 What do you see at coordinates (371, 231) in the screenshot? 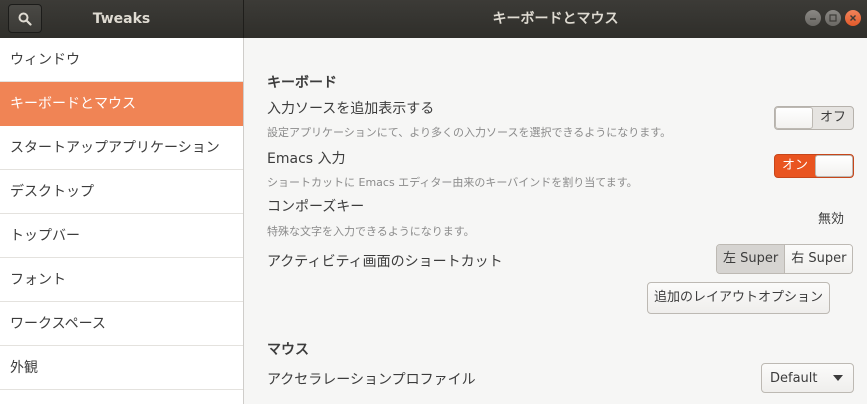
I see `compose-key-desc: 特殊な文字を入力できるようになります。` at bounding box center [371, 231].